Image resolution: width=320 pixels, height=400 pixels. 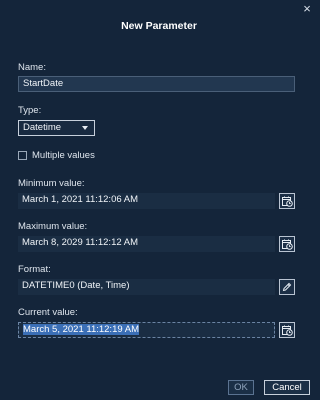 I want to click on edit-format-button, so click(x=287, y=287).